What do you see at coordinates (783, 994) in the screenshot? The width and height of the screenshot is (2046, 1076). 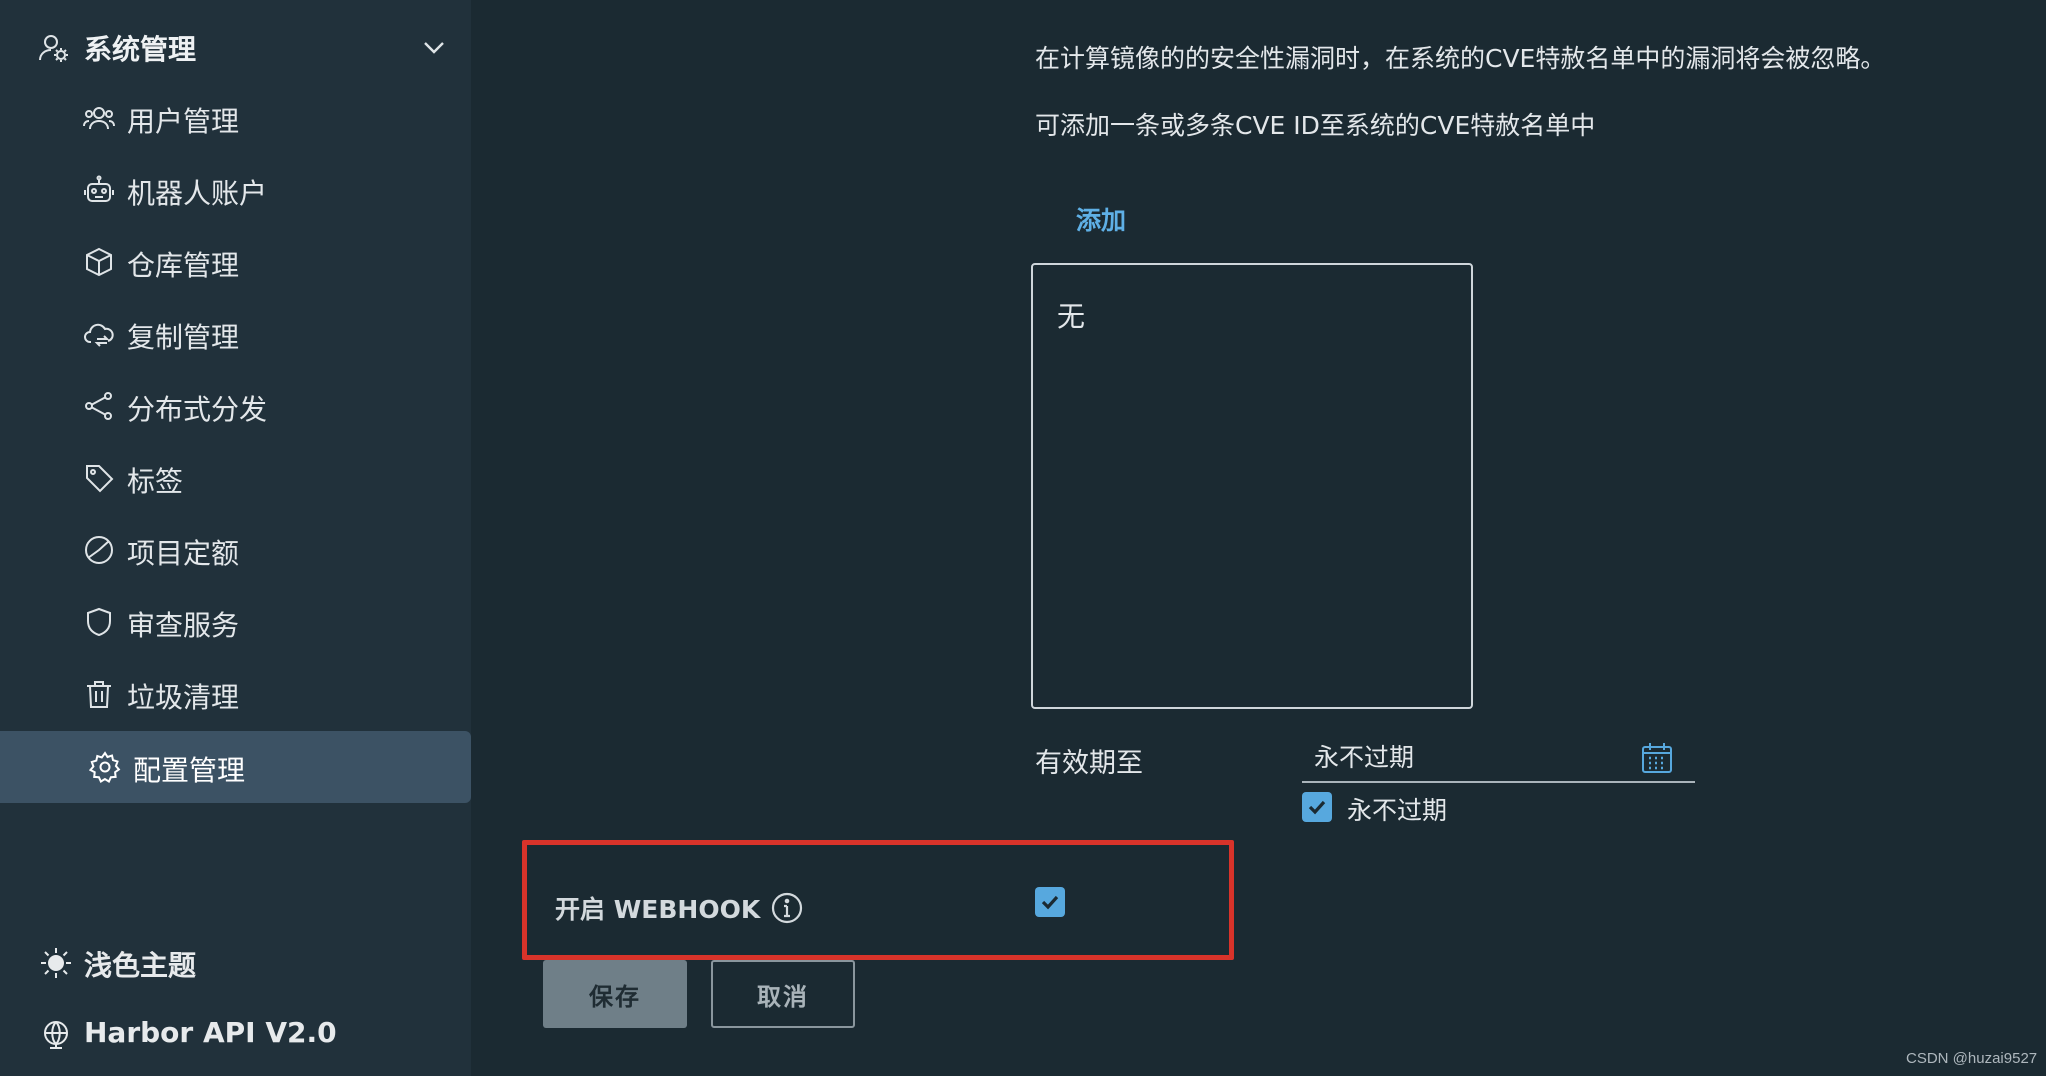 I see `cancel-button: 取消` at bounding box center [783, 994].